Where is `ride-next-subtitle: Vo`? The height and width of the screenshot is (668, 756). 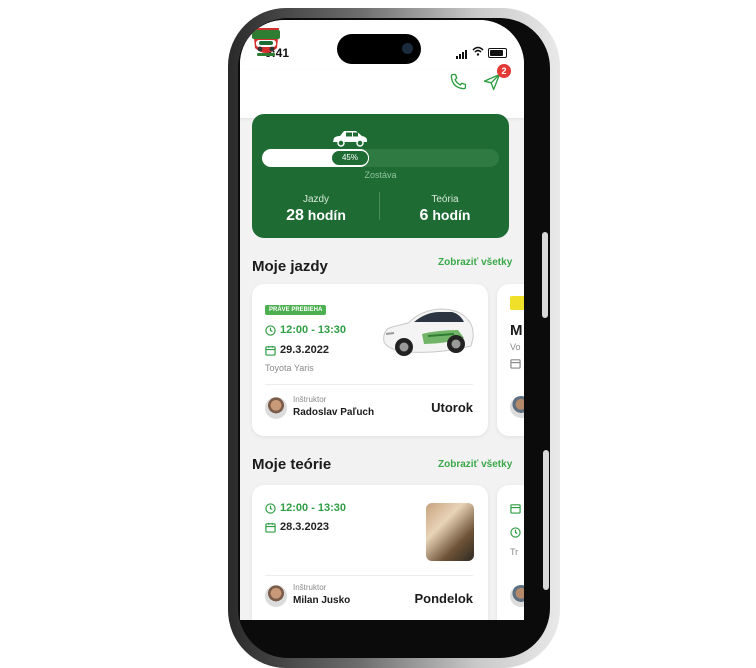
ride-next-subtitle: Vo is located at coordinates (515, 347).